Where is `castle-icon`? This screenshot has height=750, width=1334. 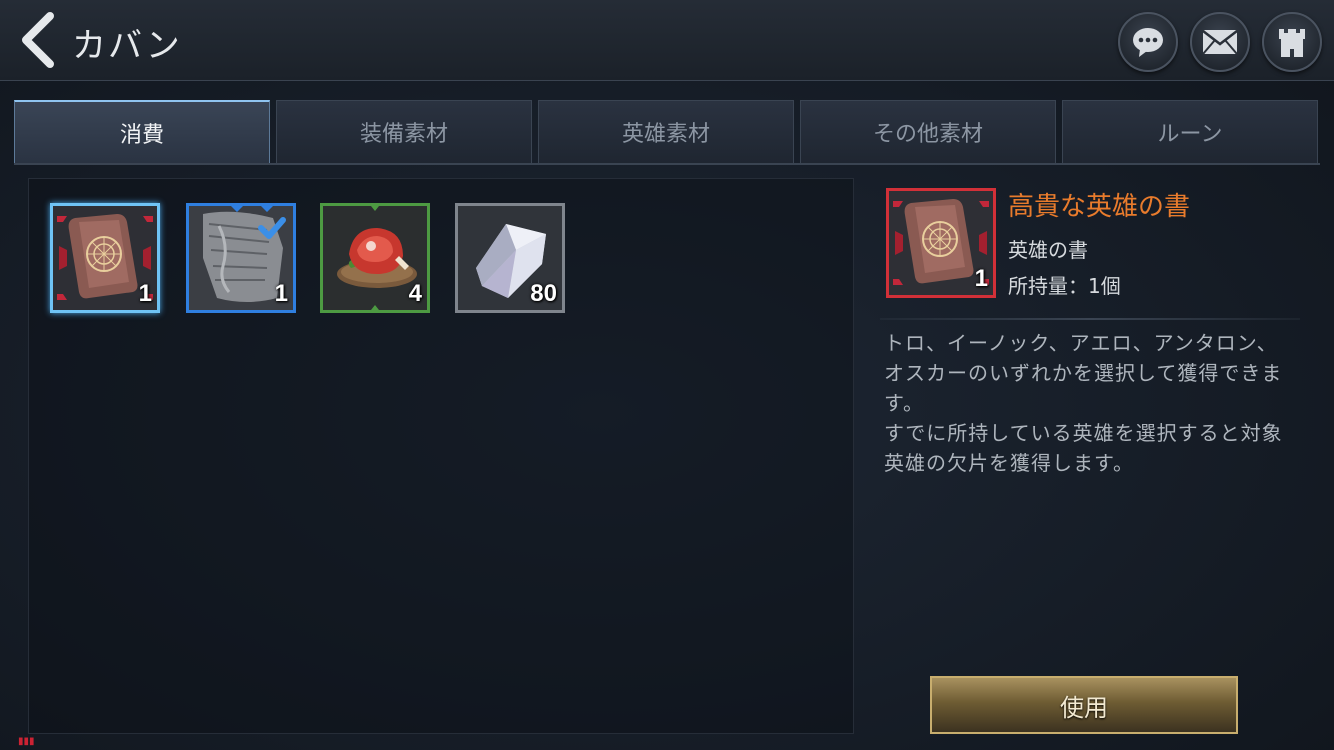 castle-icon is located at coordinates (1292, 43).